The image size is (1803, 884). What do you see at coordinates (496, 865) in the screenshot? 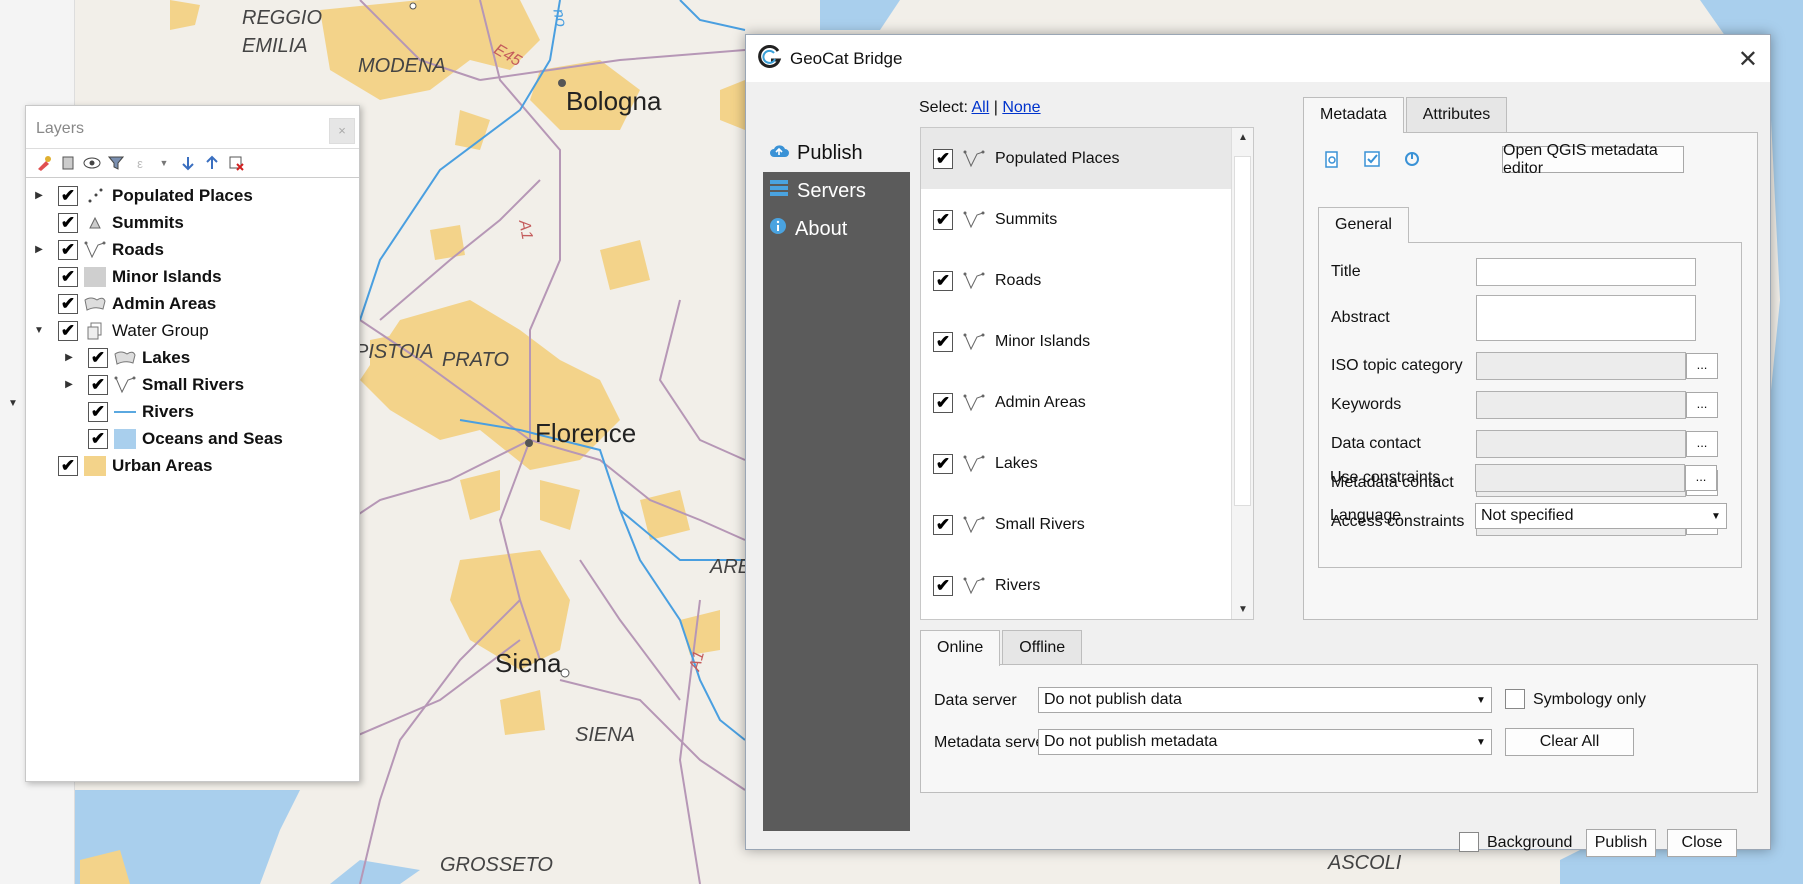
I see `map-label: GROSSETO` at bounding box center [496, 865].